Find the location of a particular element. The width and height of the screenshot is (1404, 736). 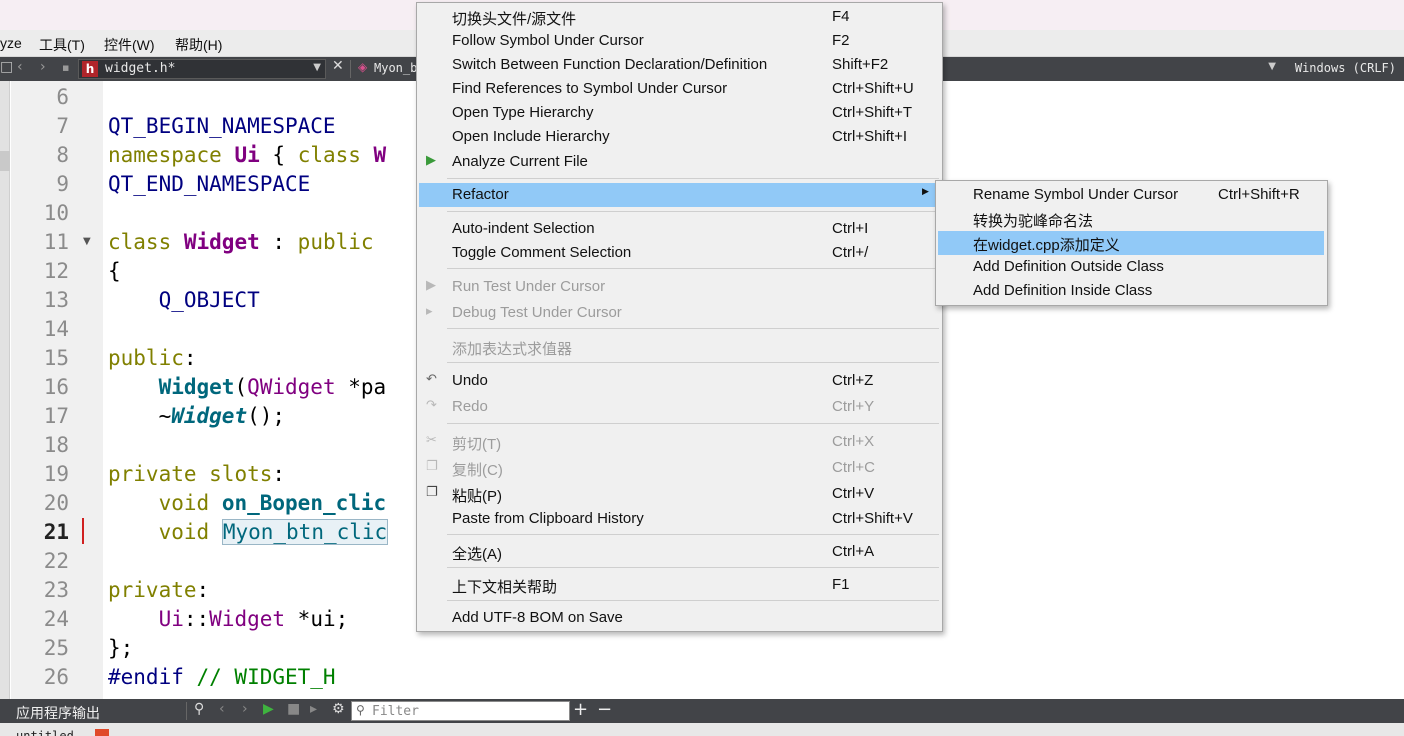

menu-item-include-hierarchy: Open Include Hierarchy Ctrl+Shift+I is located at coordinates (679, 137).